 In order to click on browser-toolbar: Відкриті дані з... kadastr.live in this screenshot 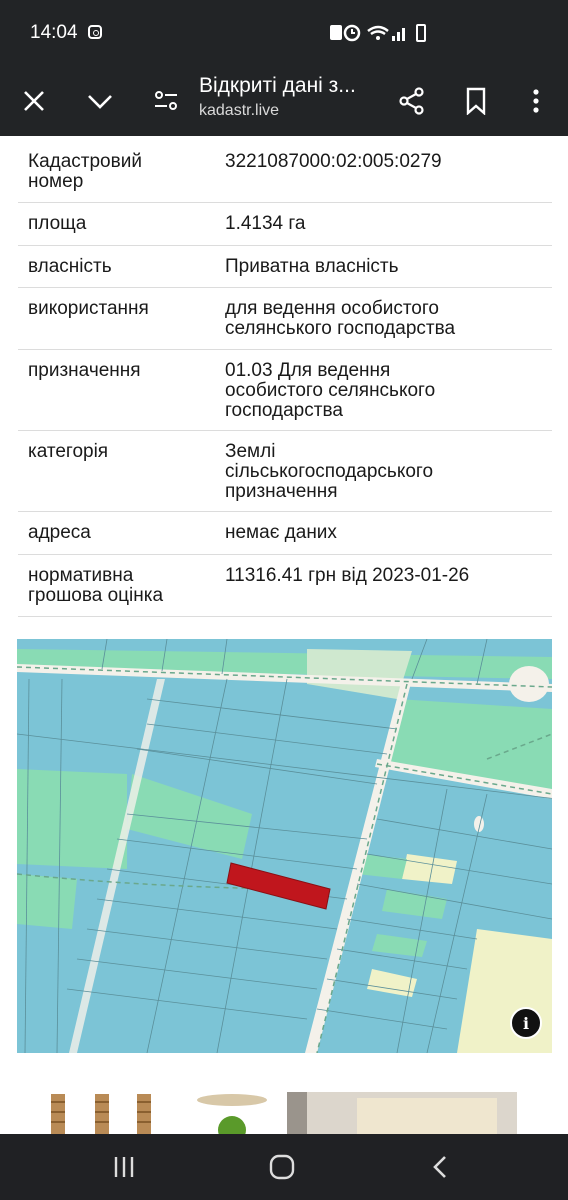, I will do `click(284, 101)`.